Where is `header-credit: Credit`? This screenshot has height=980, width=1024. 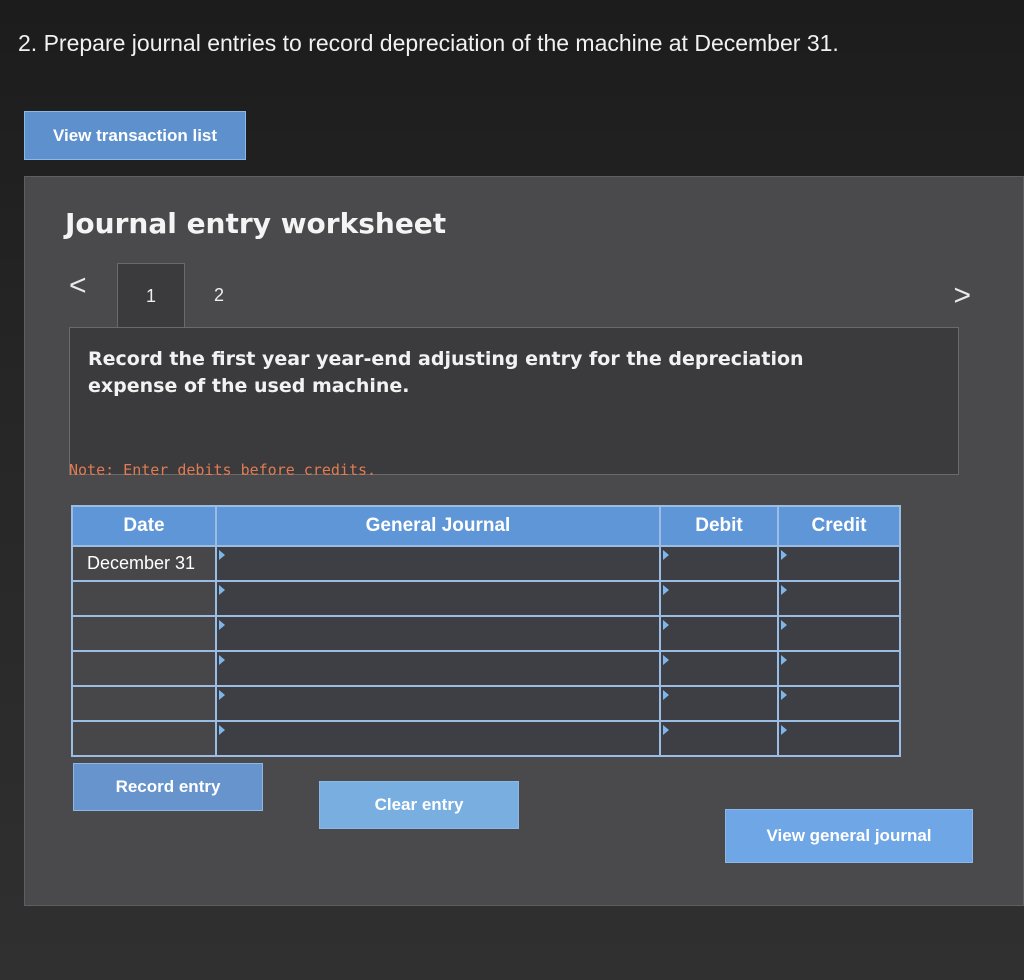 header-credit: Credit is located at coordinates (839, 526).